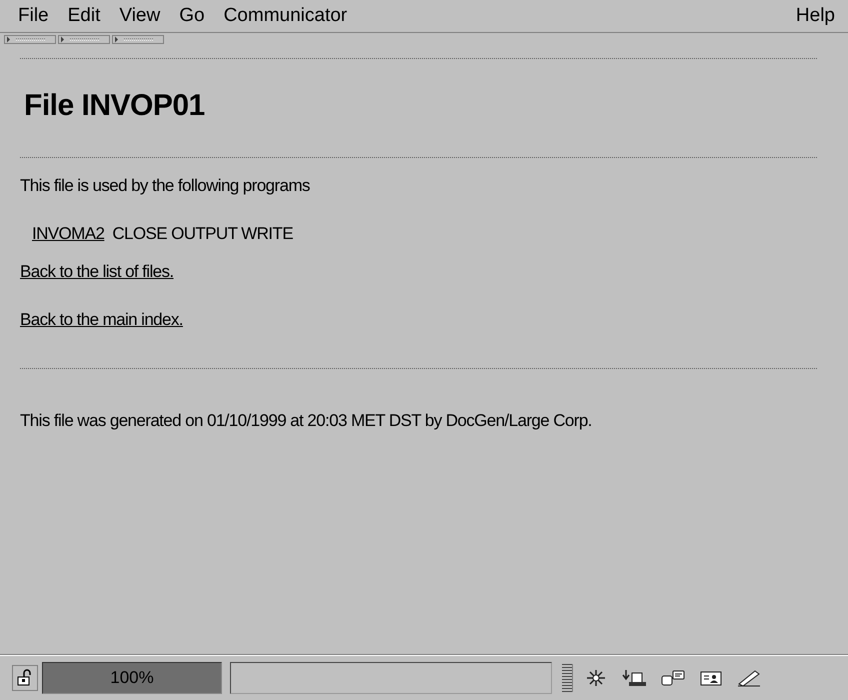 This screenshot has width=848, height=700. What do you see at coordinates (749, 678) in the screenshot?
I see `pen-icon` at bounding box center [749, 678].